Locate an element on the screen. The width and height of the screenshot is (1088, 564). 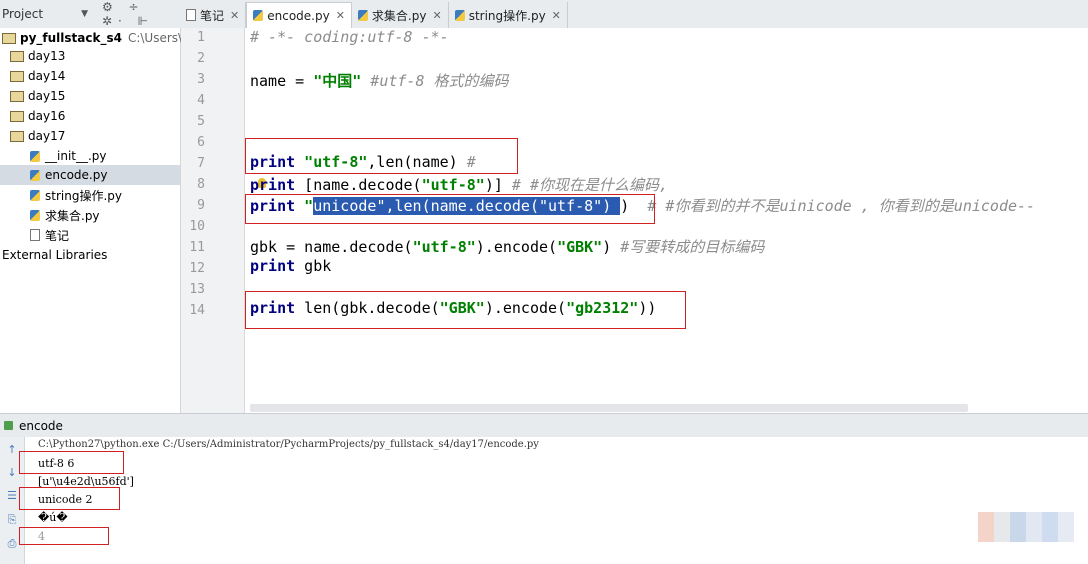
line-number: 4 is located at coordinates (201, 100).